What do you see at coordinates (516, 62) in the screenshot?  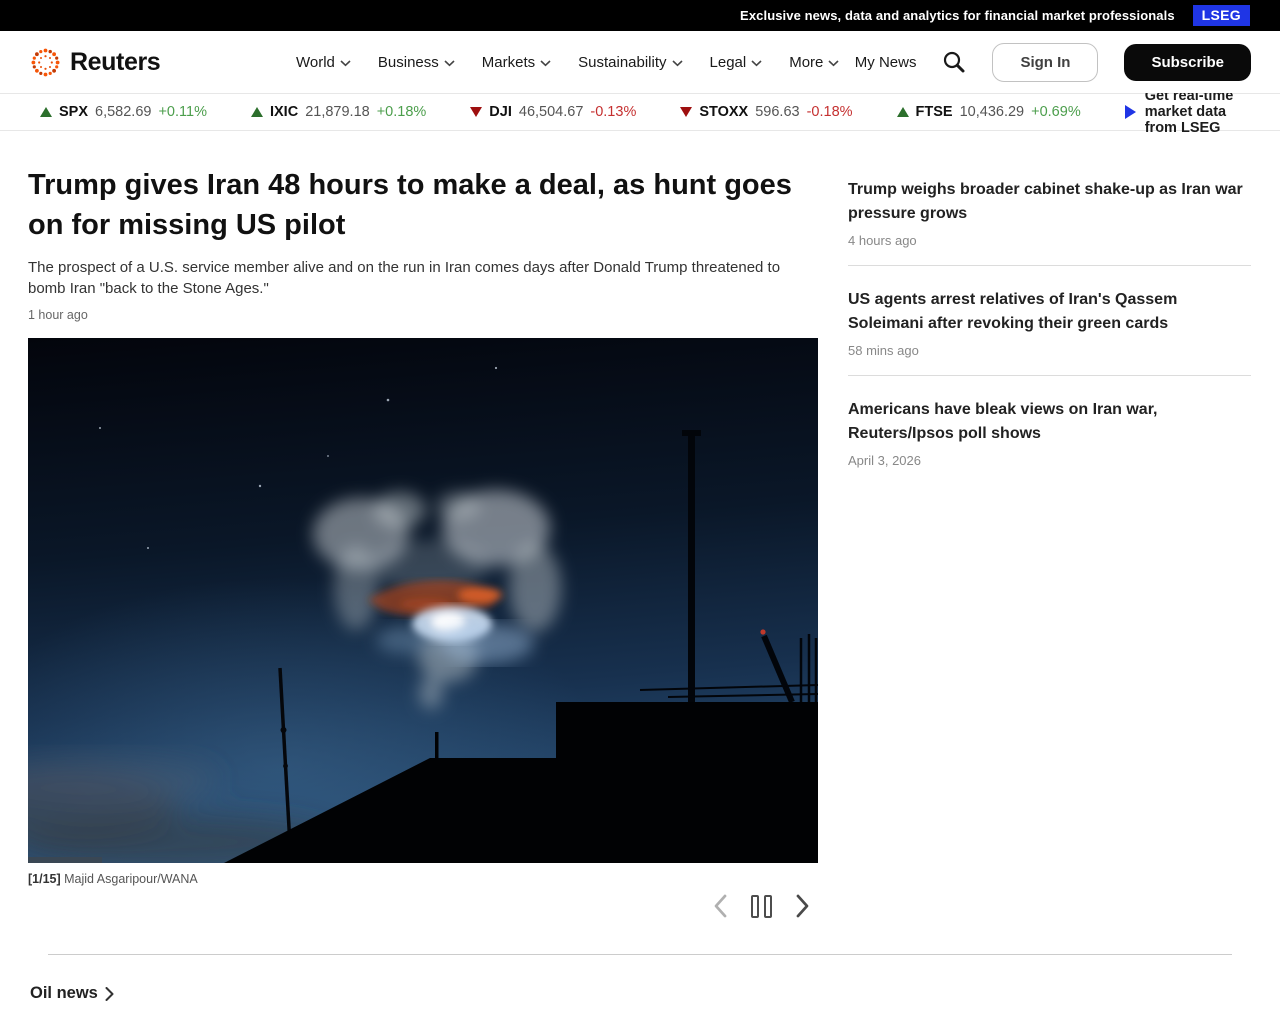 I see `nav-item-markets: Markets` at bounding box center [516, 62].